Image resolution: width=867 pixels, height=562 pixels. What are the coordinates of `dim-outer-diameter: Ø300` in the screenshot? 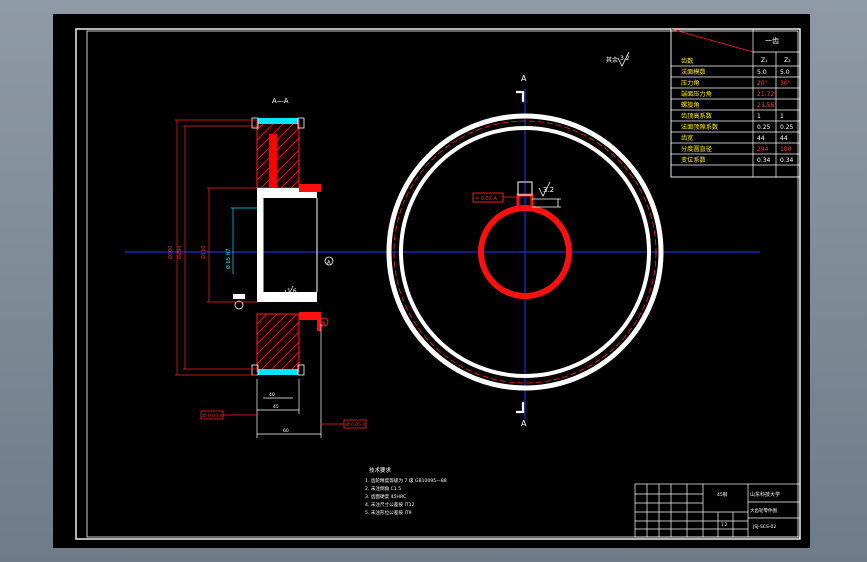 It's located at (170, 252).